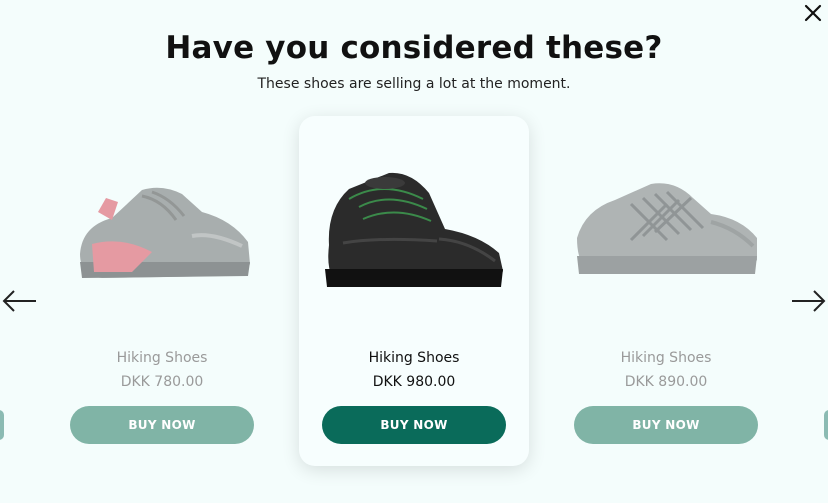 Image resolution: width=828 pixels, height=503 pixels. I want to click on close-button, so click(813, 13).